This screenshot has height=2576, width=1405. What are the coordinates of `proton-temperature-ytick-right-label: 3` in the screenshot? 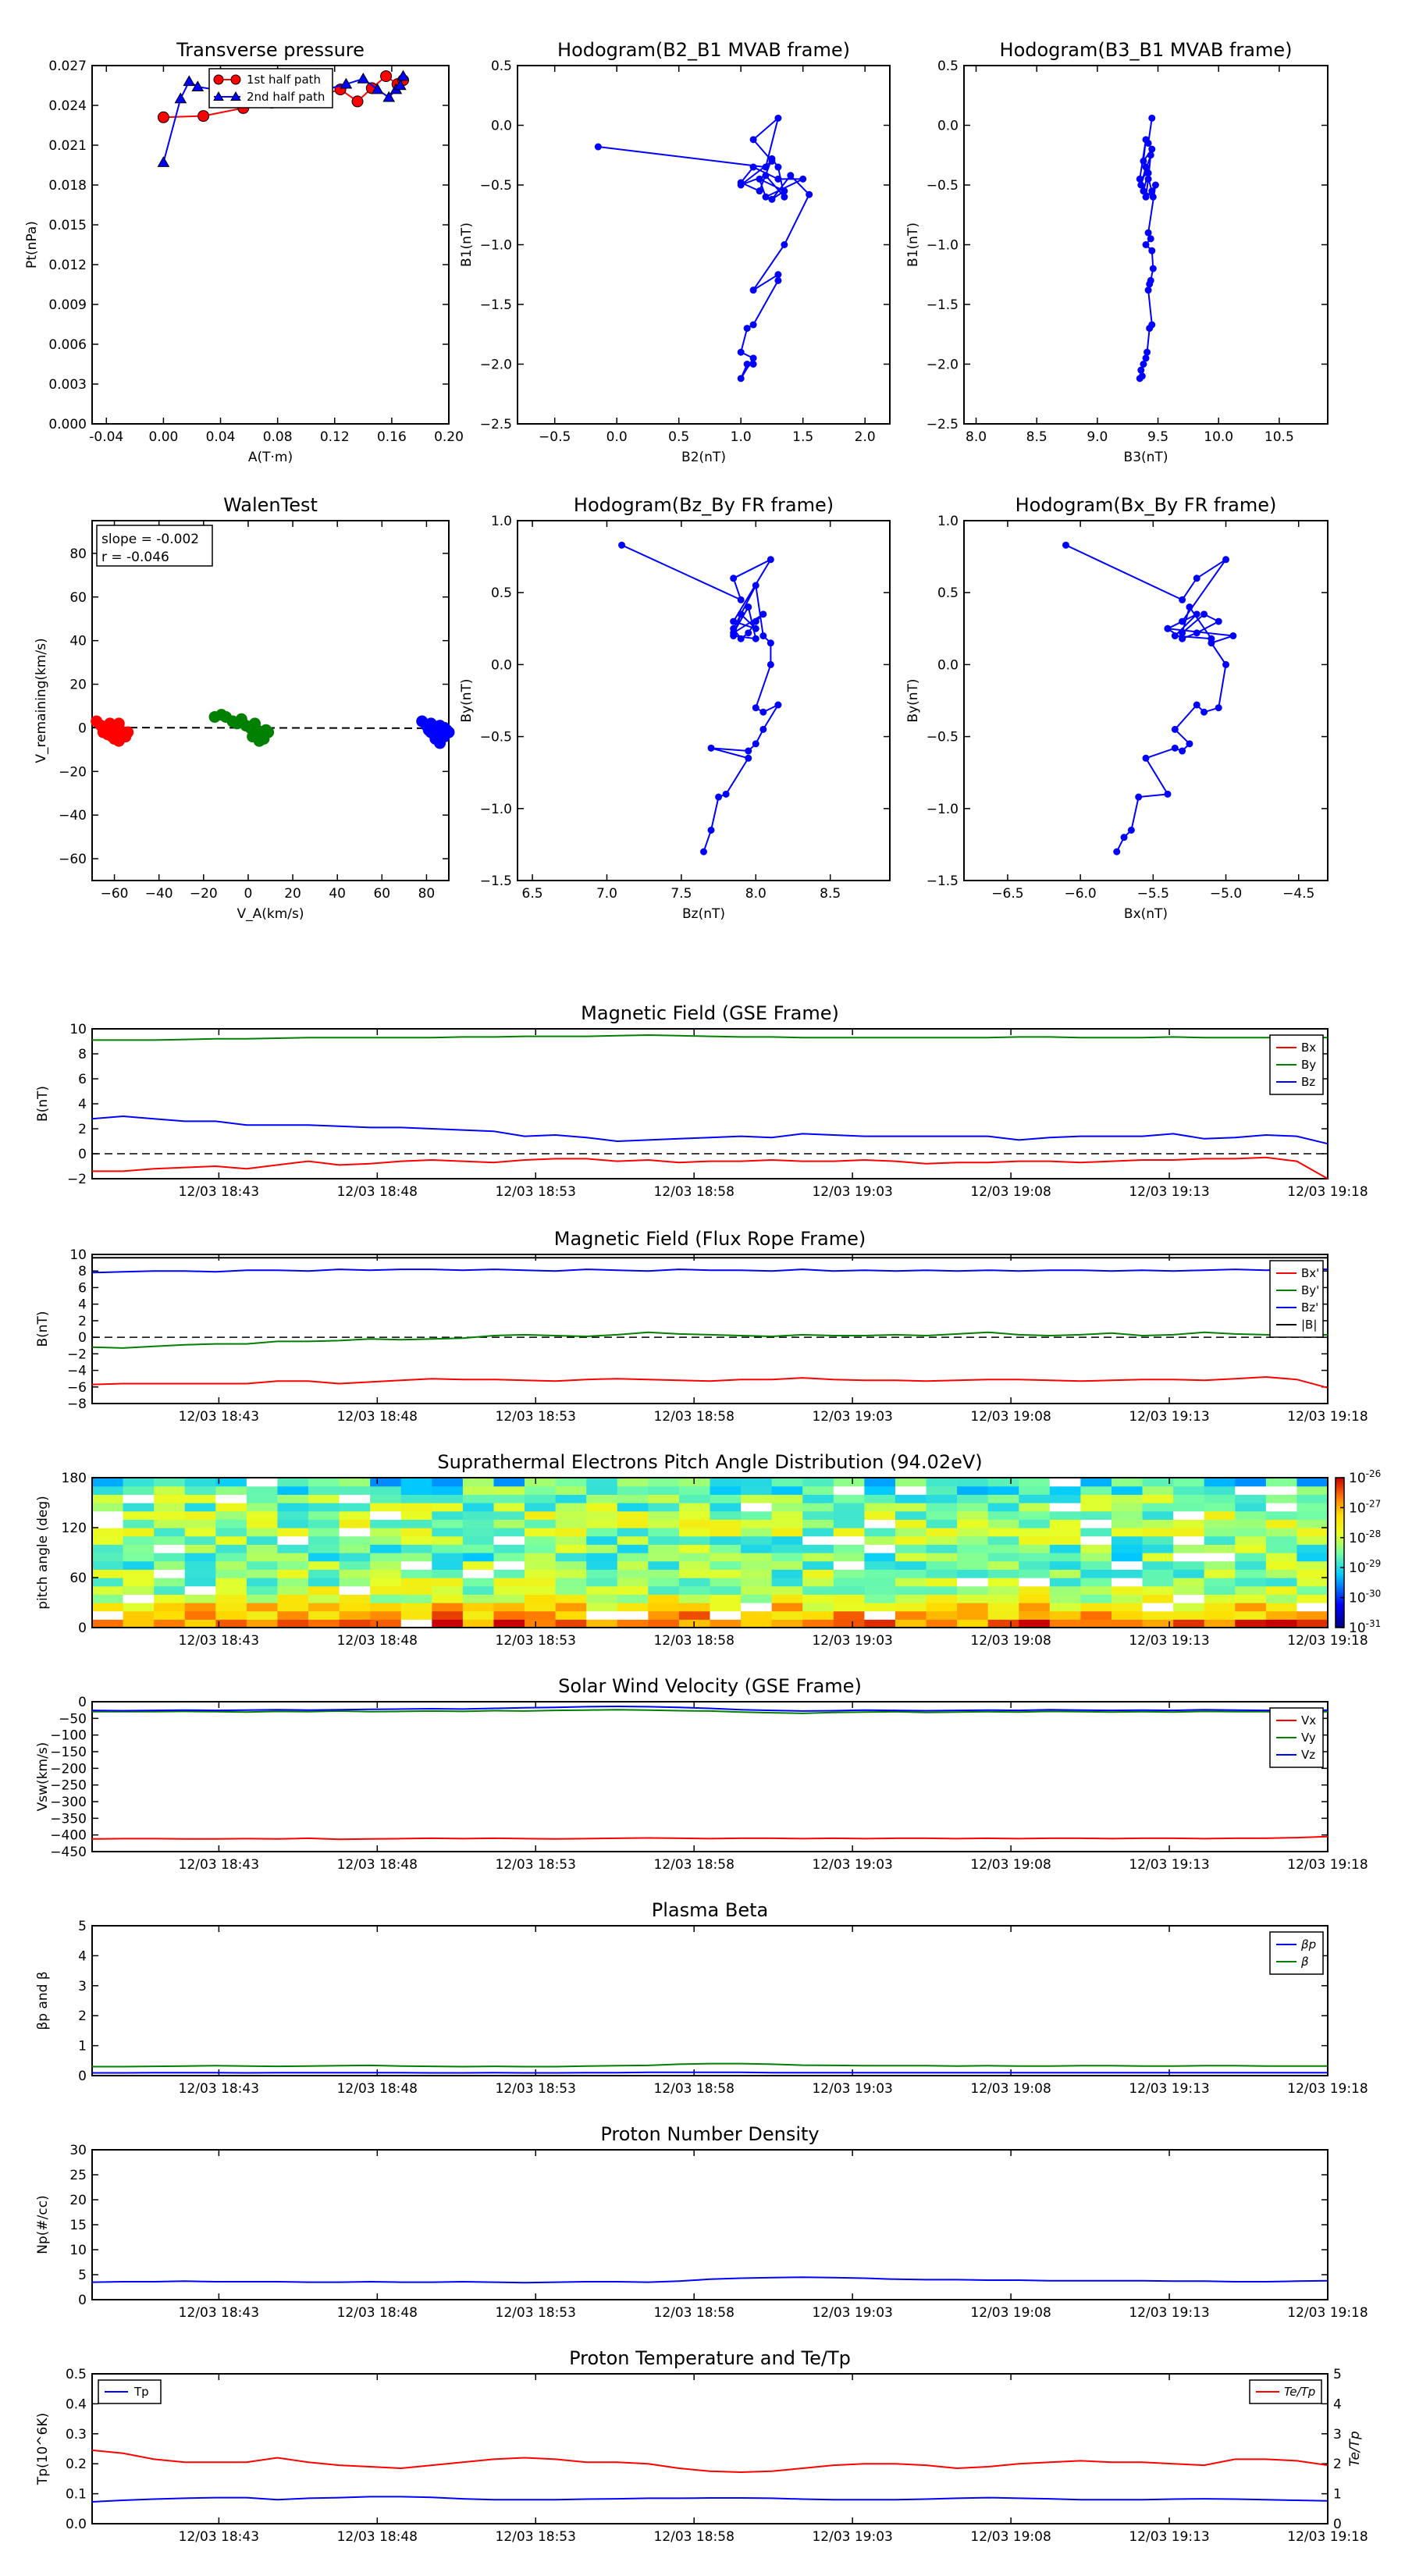 It's located at (1338, 2435).